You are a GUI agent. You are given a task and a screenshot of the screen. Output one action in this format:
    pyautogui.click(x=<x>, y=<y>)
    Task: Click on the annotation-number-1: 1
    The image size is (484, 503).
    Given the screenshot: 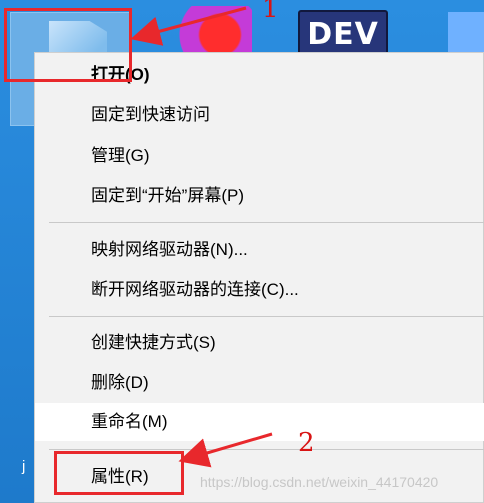 What is the action you would take?
    pyautogui.click(x=270, y=12)
    